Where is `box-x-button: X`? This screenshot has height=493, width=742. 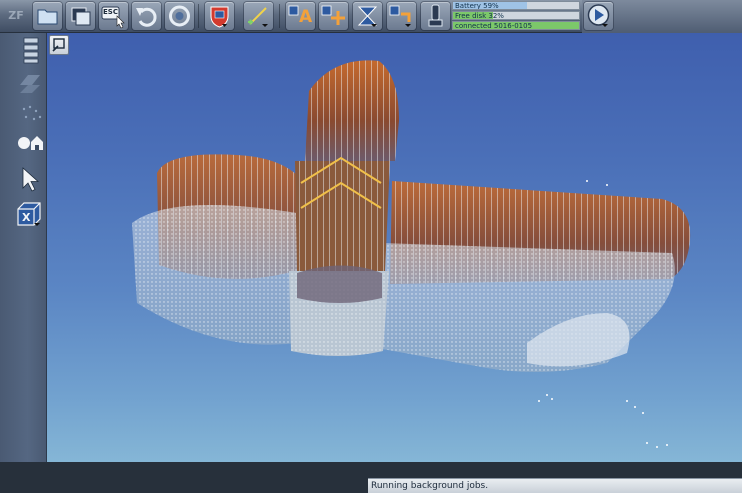
box-x-button: X is located at coordinates (30, 214).